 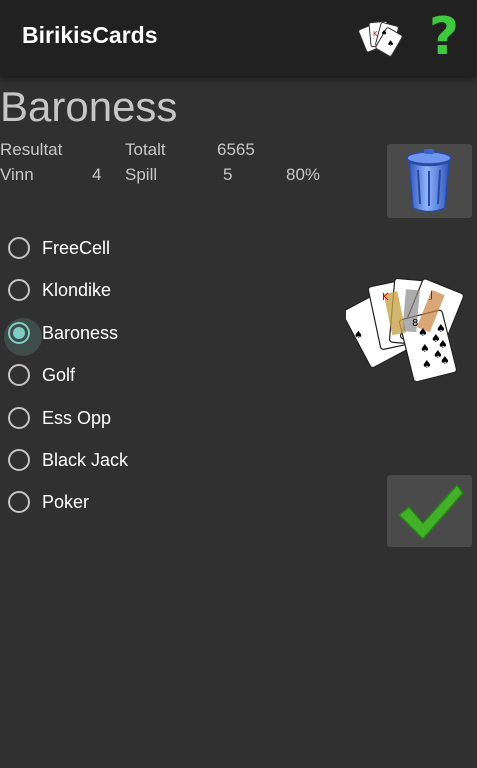 I want to click on svg-text: J, so click(x=431, y=295).